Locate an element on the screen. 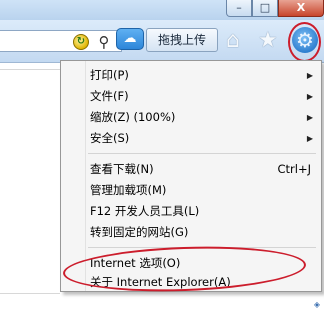  menu-item-label: 管理加载项(M) is located at coordinates (128, 190).